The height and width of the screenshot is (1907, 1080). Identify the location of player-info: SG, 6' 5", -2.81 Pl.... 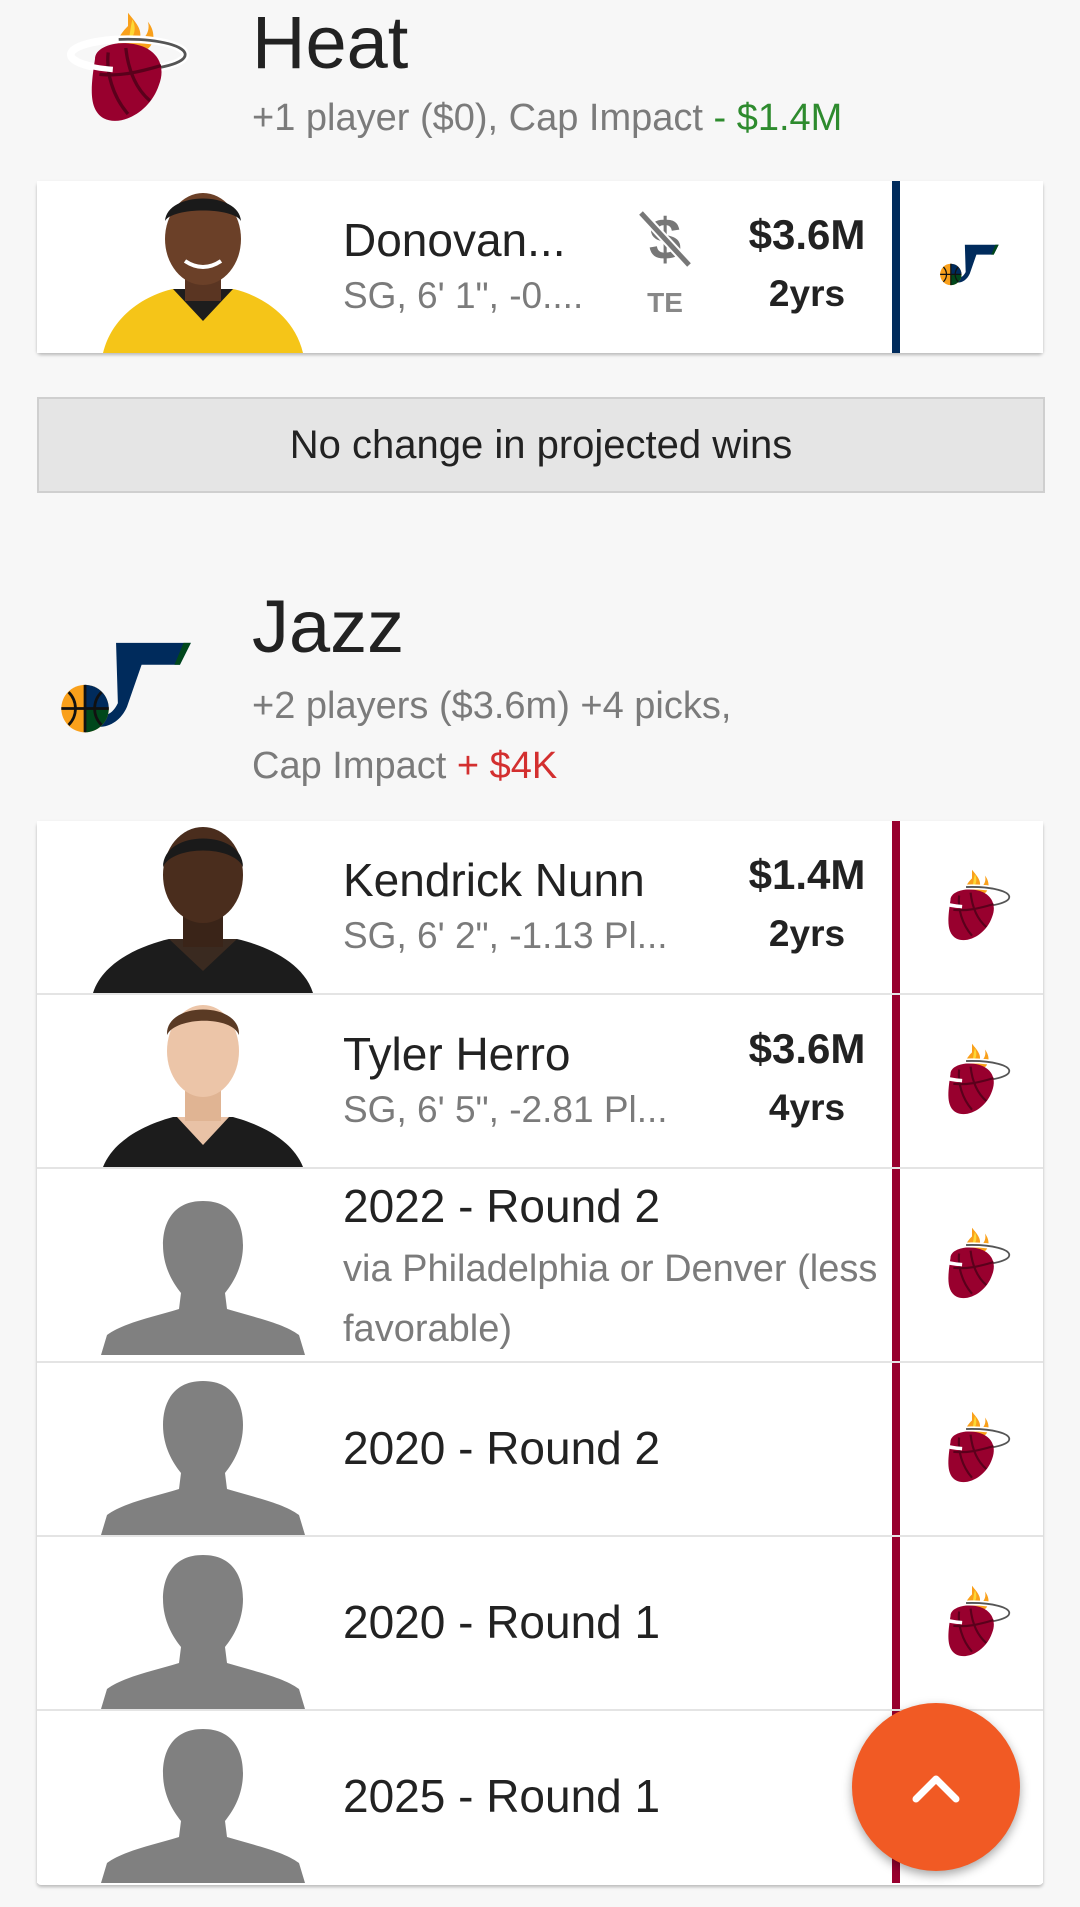
(505, 1109).